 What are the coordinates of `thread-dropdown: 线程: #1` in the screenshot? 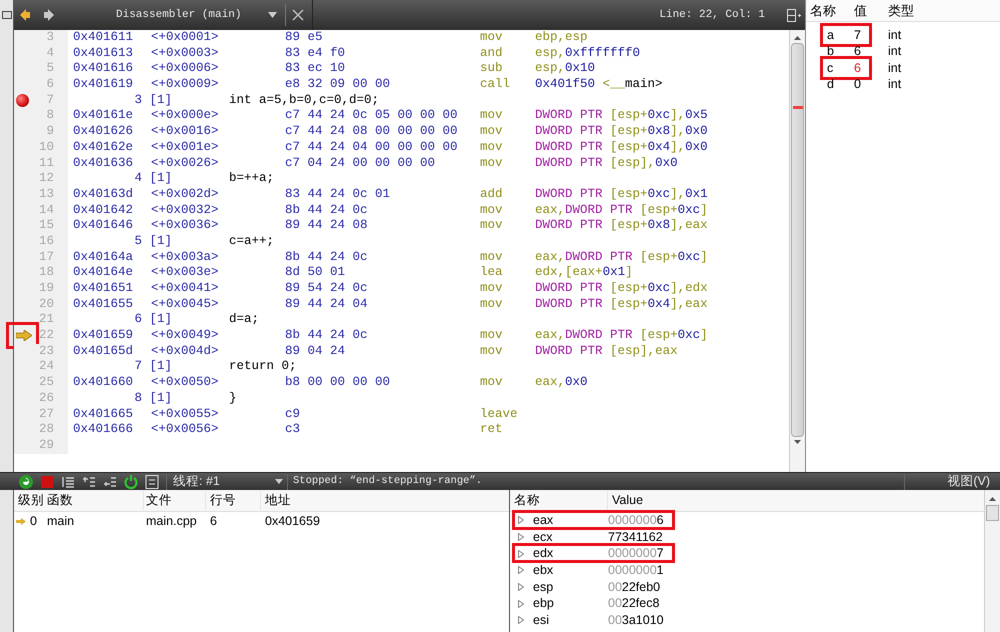 It's located at (230, 481).